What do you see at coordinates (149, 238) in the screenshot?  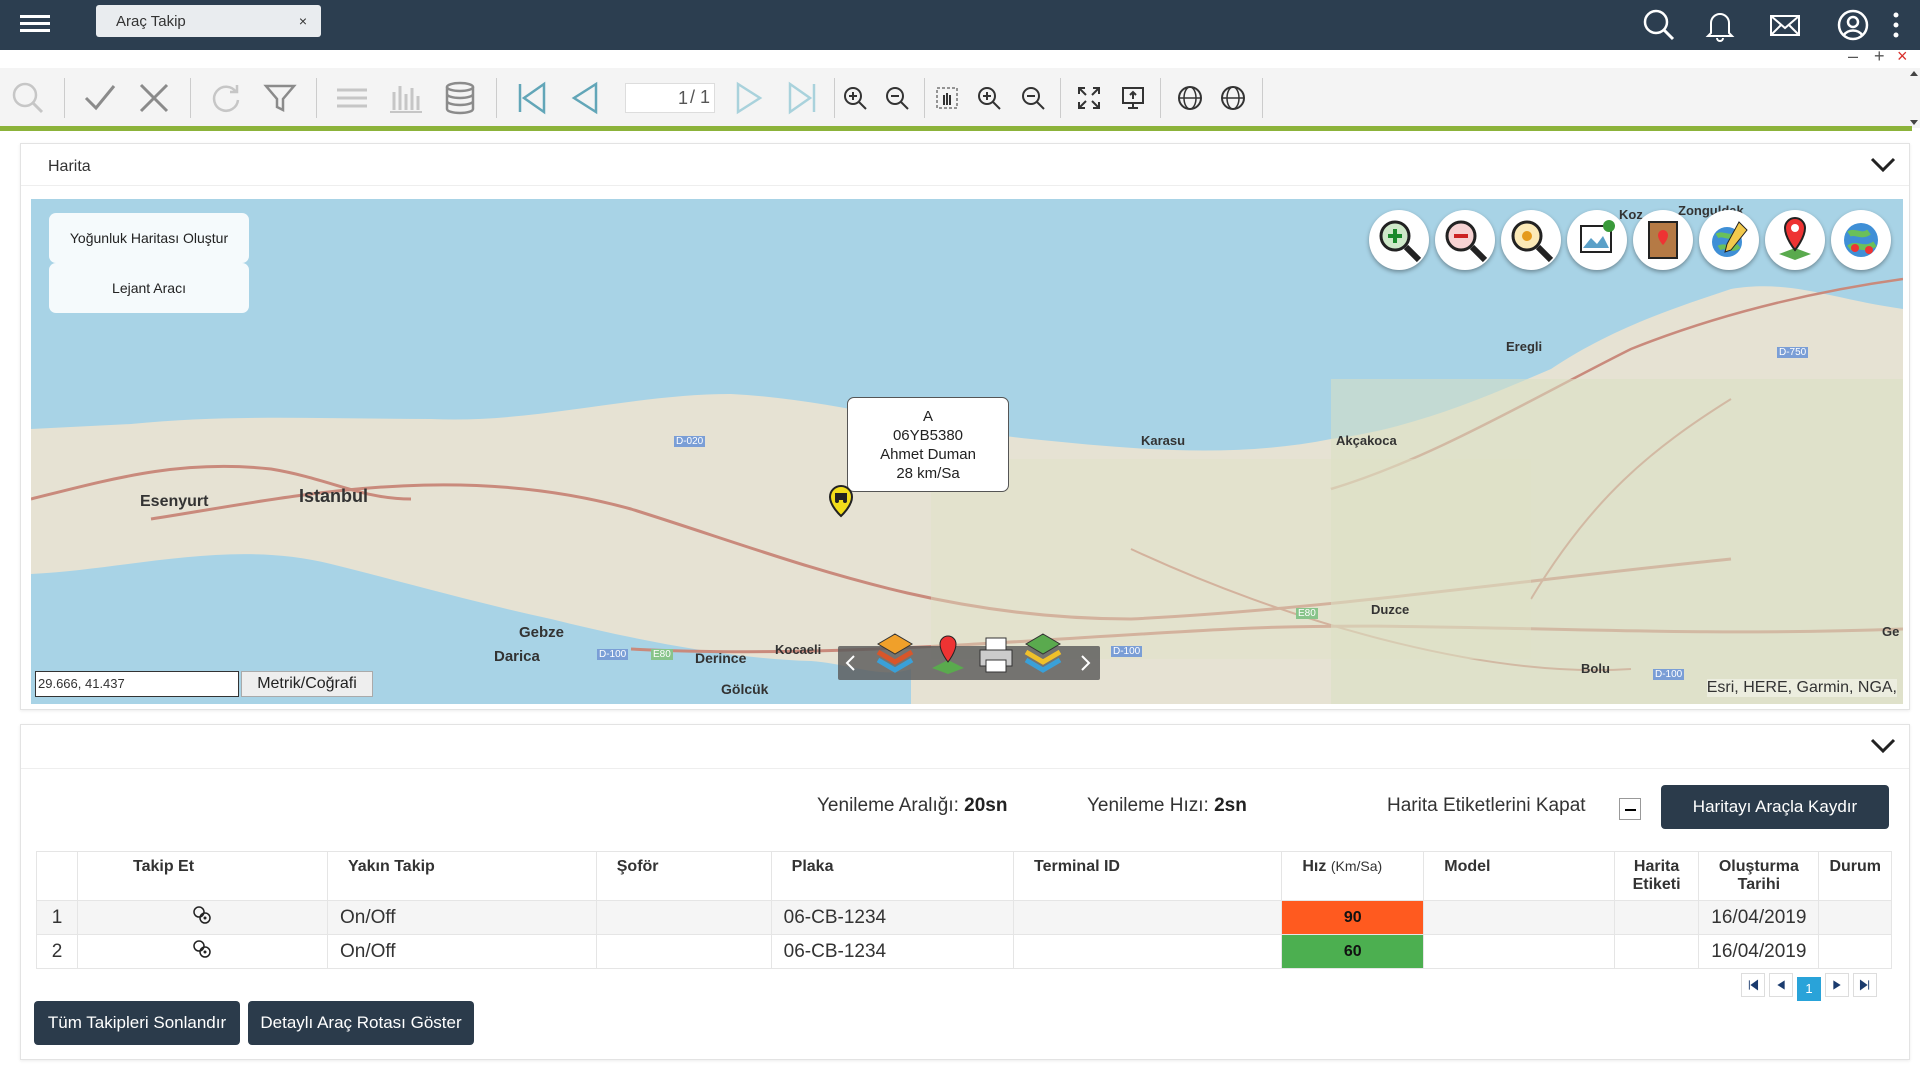 I see `heatmap-button: Yoğunluk Haritası Oluştur` at bounding box center [149, 238].